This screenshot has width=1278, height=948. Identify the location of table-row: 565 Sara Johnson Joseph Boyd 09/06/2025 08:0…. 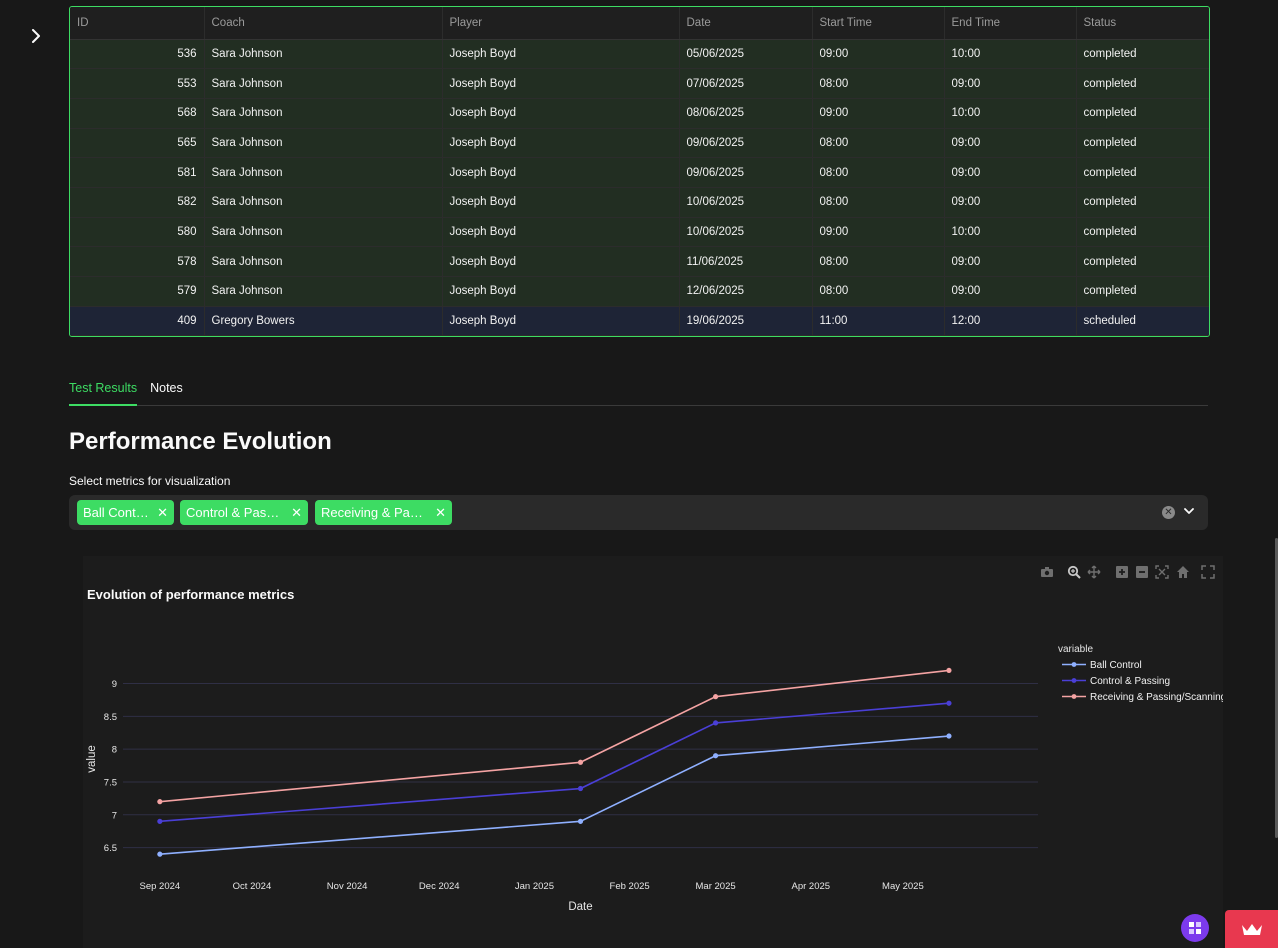
(639, 143).